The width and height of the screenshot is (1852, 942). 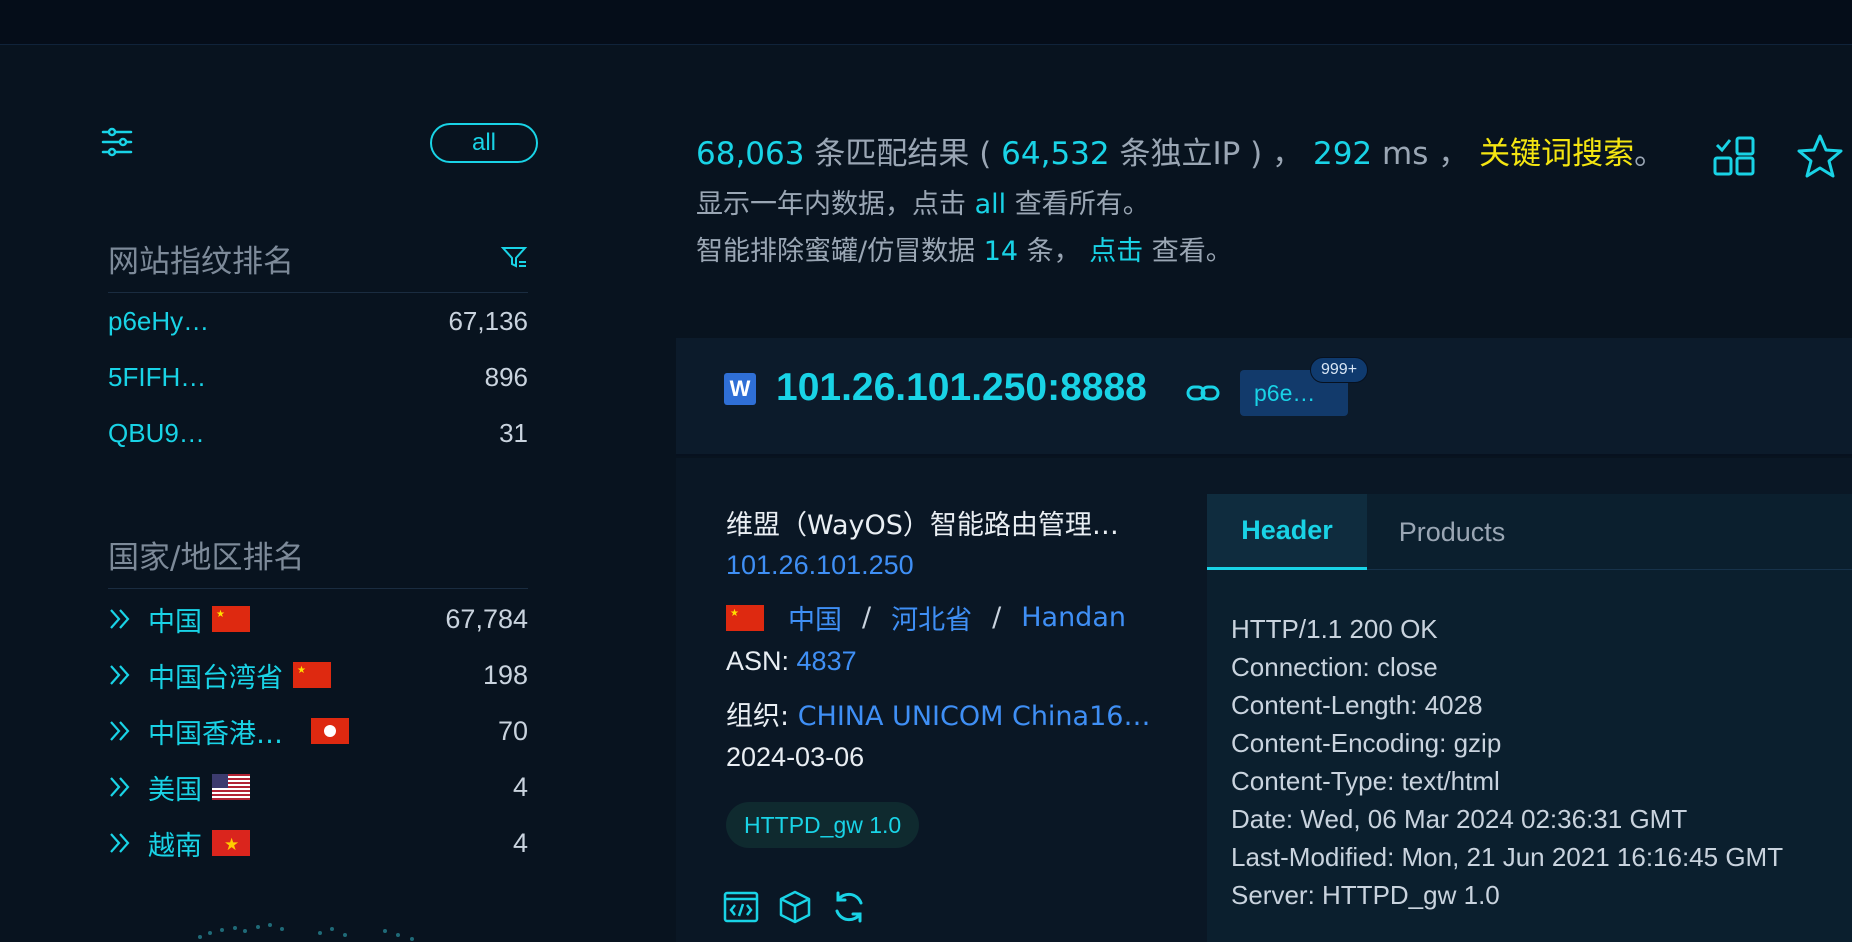 What do you see at coordinates (823, 825) in the screenshot?
I see `server-tag: HTTPD_gw 1.0` at bounding box center [823, 825].